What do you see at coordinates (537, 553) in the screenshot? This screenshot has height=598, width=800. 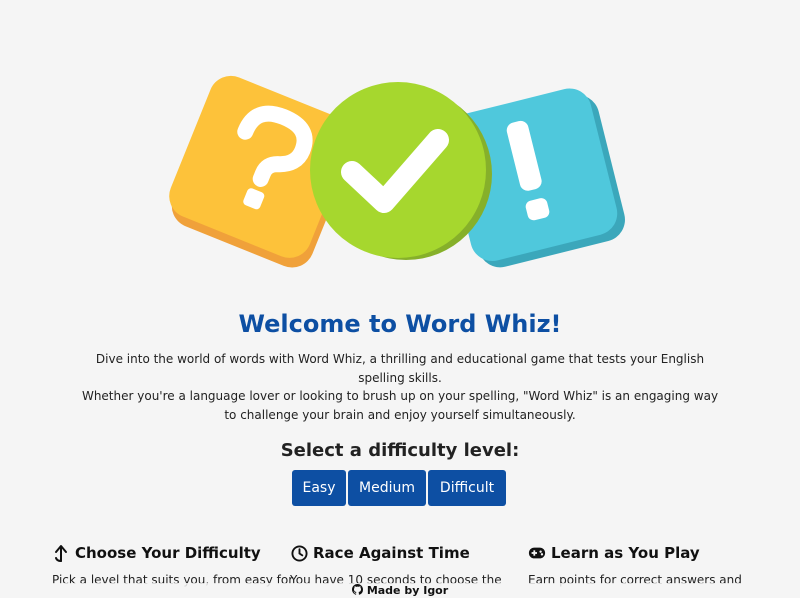 I see `gamepad-icon` at bounding box center [537, 553].